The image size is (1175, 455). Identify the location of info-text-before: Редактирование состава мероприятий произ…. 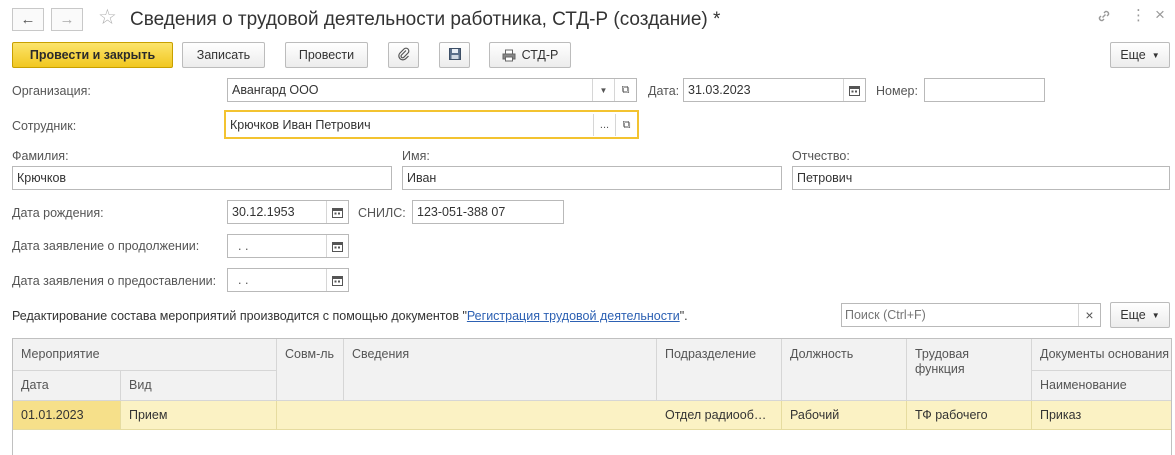
(239, 316).